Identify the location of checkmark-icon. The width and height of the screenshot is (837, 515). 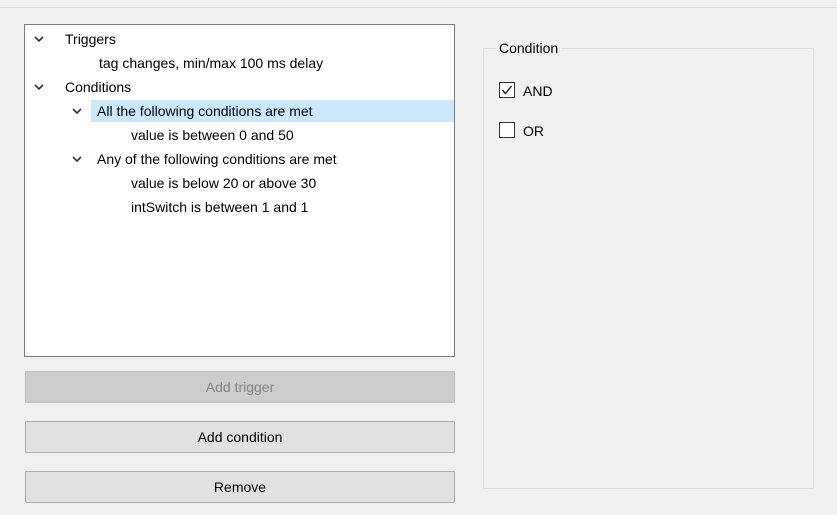
(507, 90).